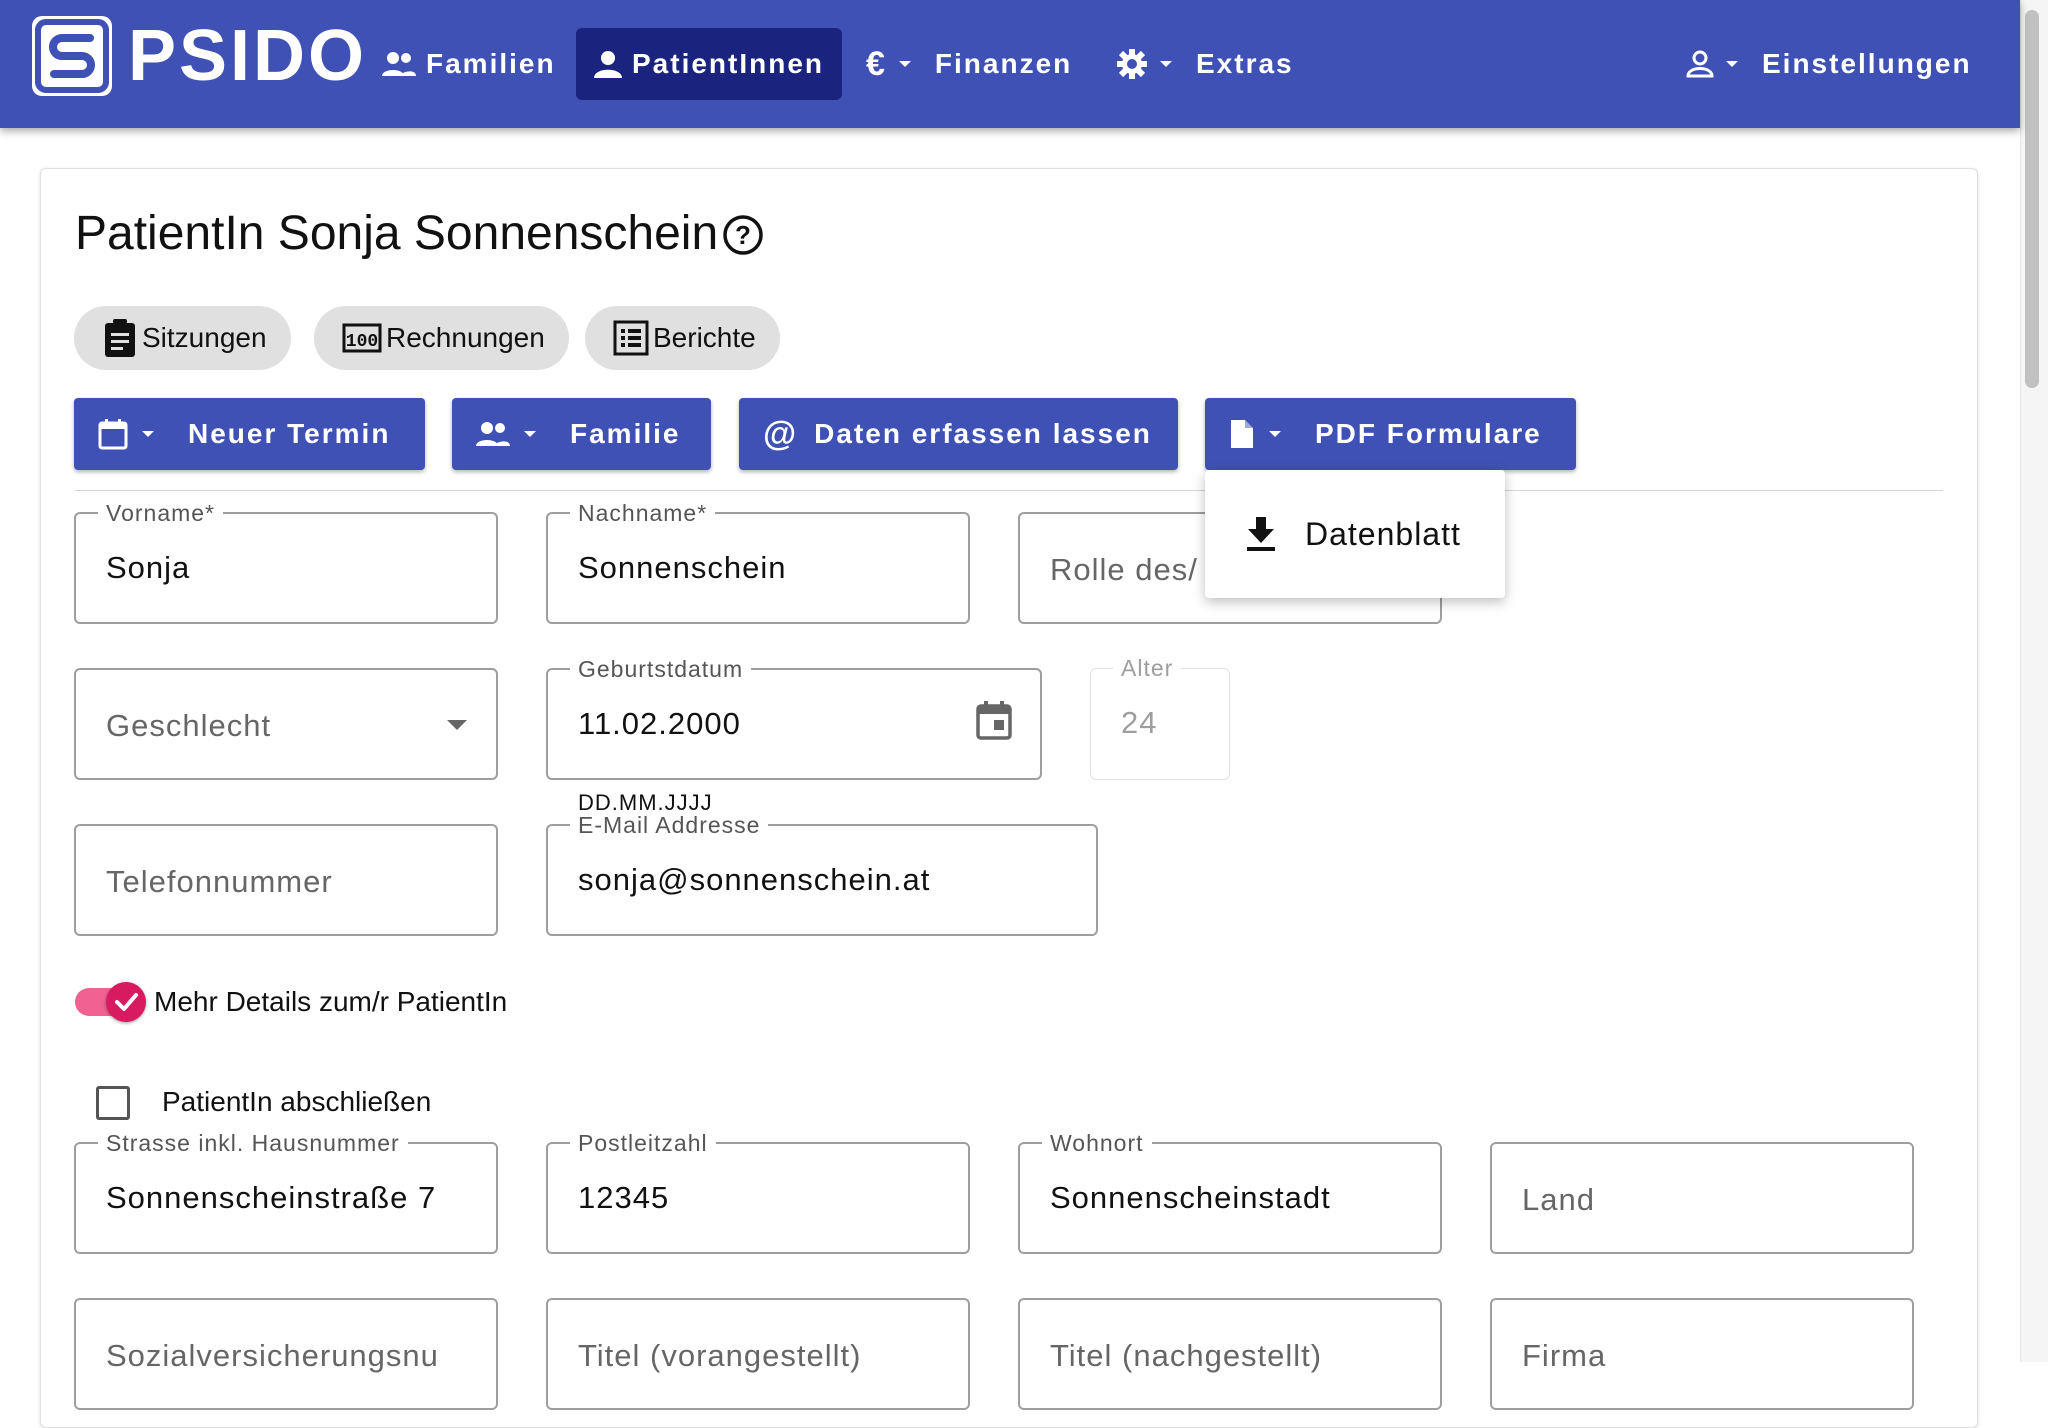 This screenshot has height=1428, width=2048. I want to click on titel-nach-placeholder: Titel (nachgestellt), so click(1186, 1355).